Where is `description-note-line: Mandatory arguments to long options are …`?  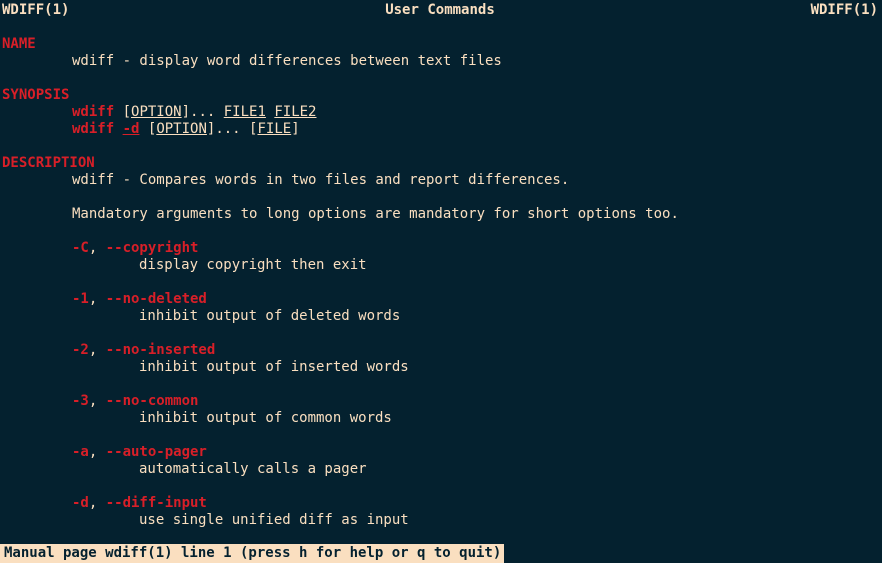
description-note-line: Mandatory arguments to long options are … is located at coordinates (441, 214).